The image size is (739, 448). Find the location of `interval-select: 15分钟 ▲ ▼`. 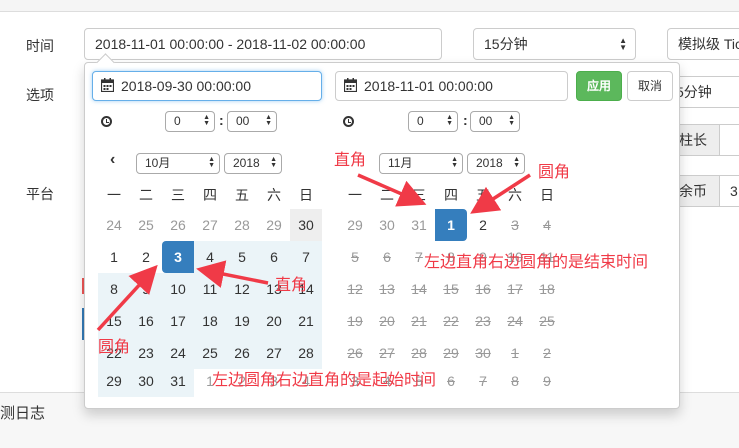

interval-select: 15分钟 ▲ ▼ is located at coordinates (554, 44).